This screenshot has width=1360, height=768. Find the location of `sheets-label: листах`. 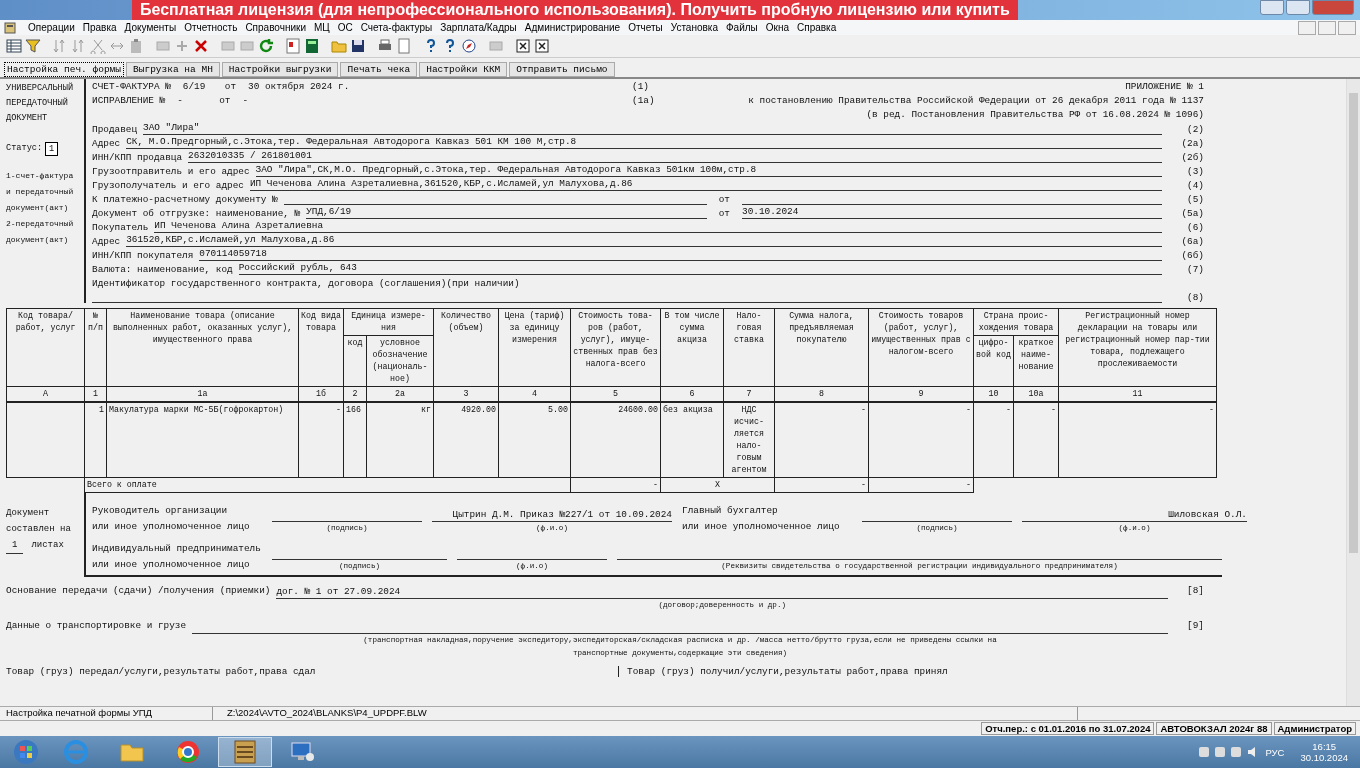

sheets-label: листах is located at coordinates (47, 545).